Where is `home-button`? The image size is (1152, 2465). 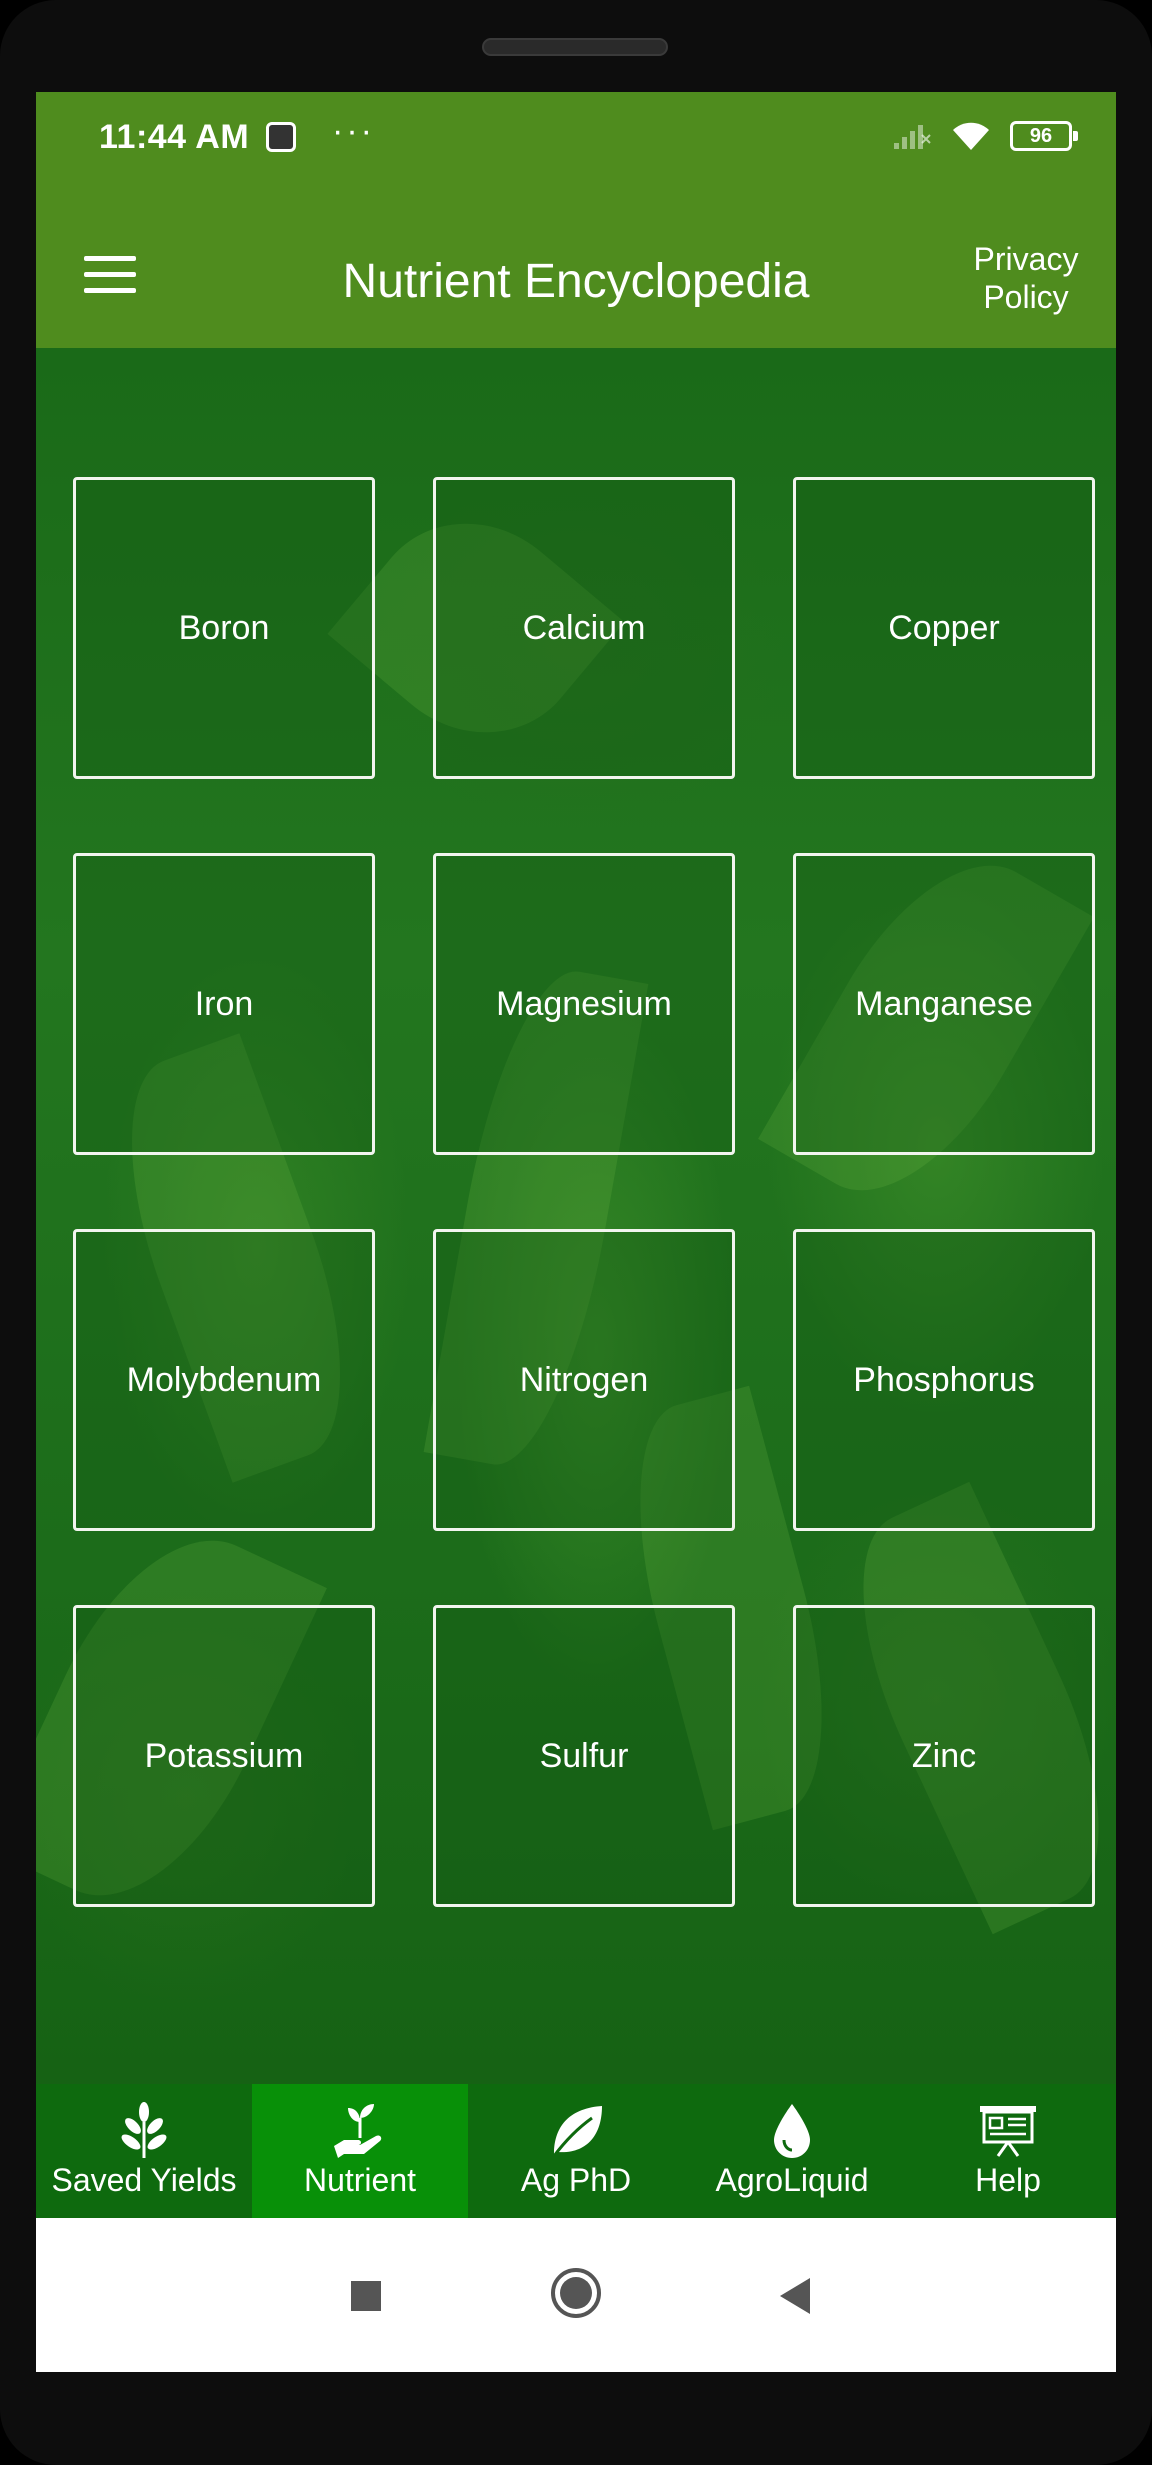 home-button is located at coordinates (576, 2293).